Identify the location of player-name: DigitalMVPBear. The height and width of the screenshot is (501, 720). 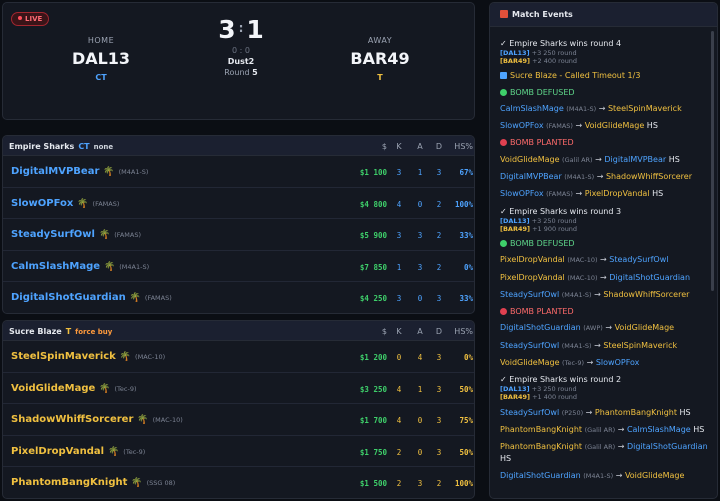
(55, 171).